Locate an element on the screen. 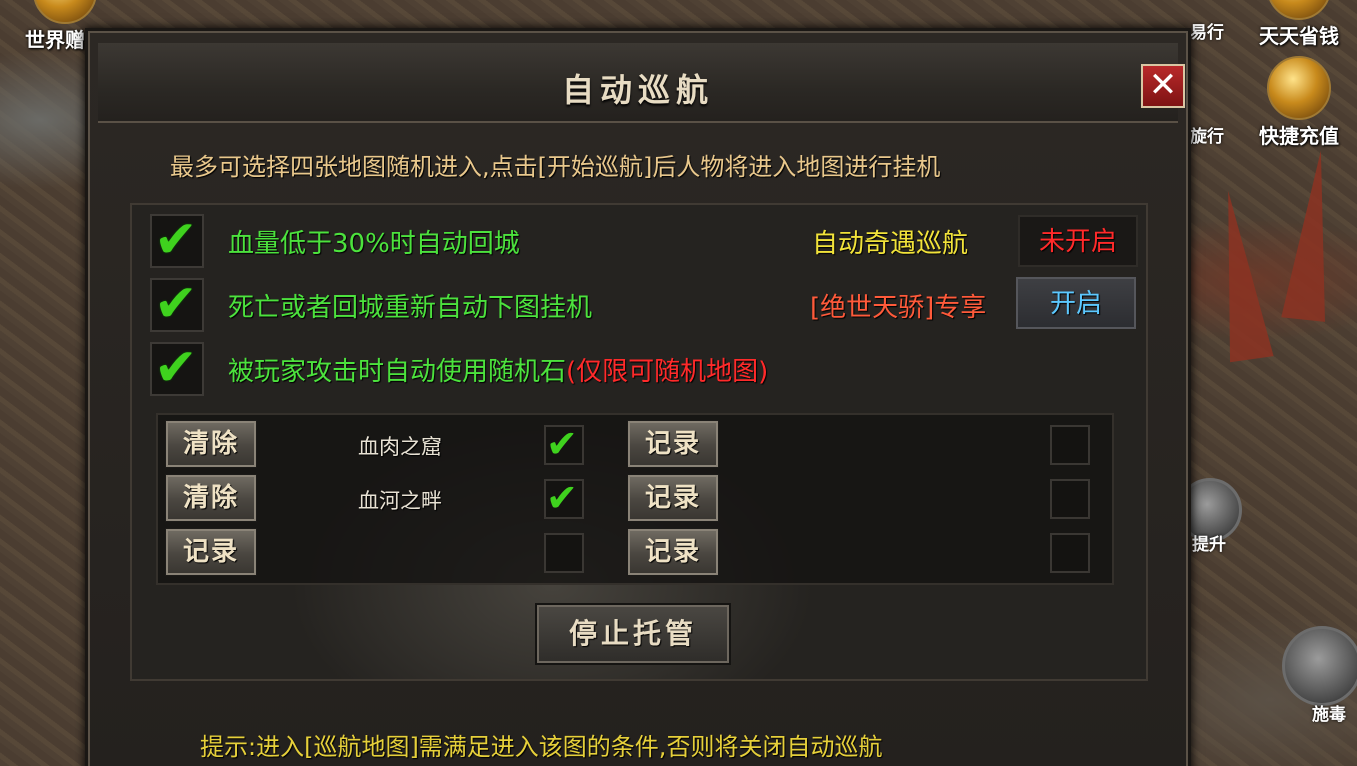 The width and height of the screenshot is (1357, 766). close-button: ✕ is located at coordinates (1163, 86).